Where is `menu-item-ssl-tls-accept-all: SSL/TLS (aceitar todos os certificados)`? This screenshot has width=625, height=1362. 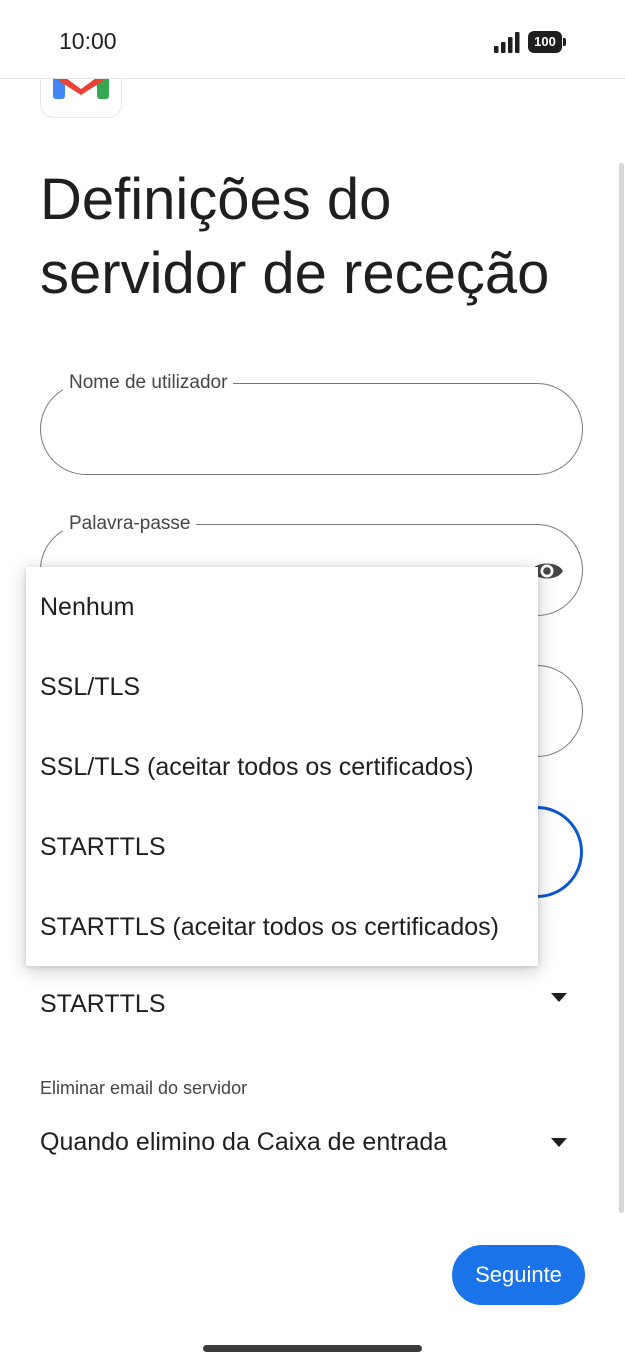
menu-item-ssl-tls-accept-all: SSL/TLS (aceitar todos os certificados) is located at coordinates (282, 767).